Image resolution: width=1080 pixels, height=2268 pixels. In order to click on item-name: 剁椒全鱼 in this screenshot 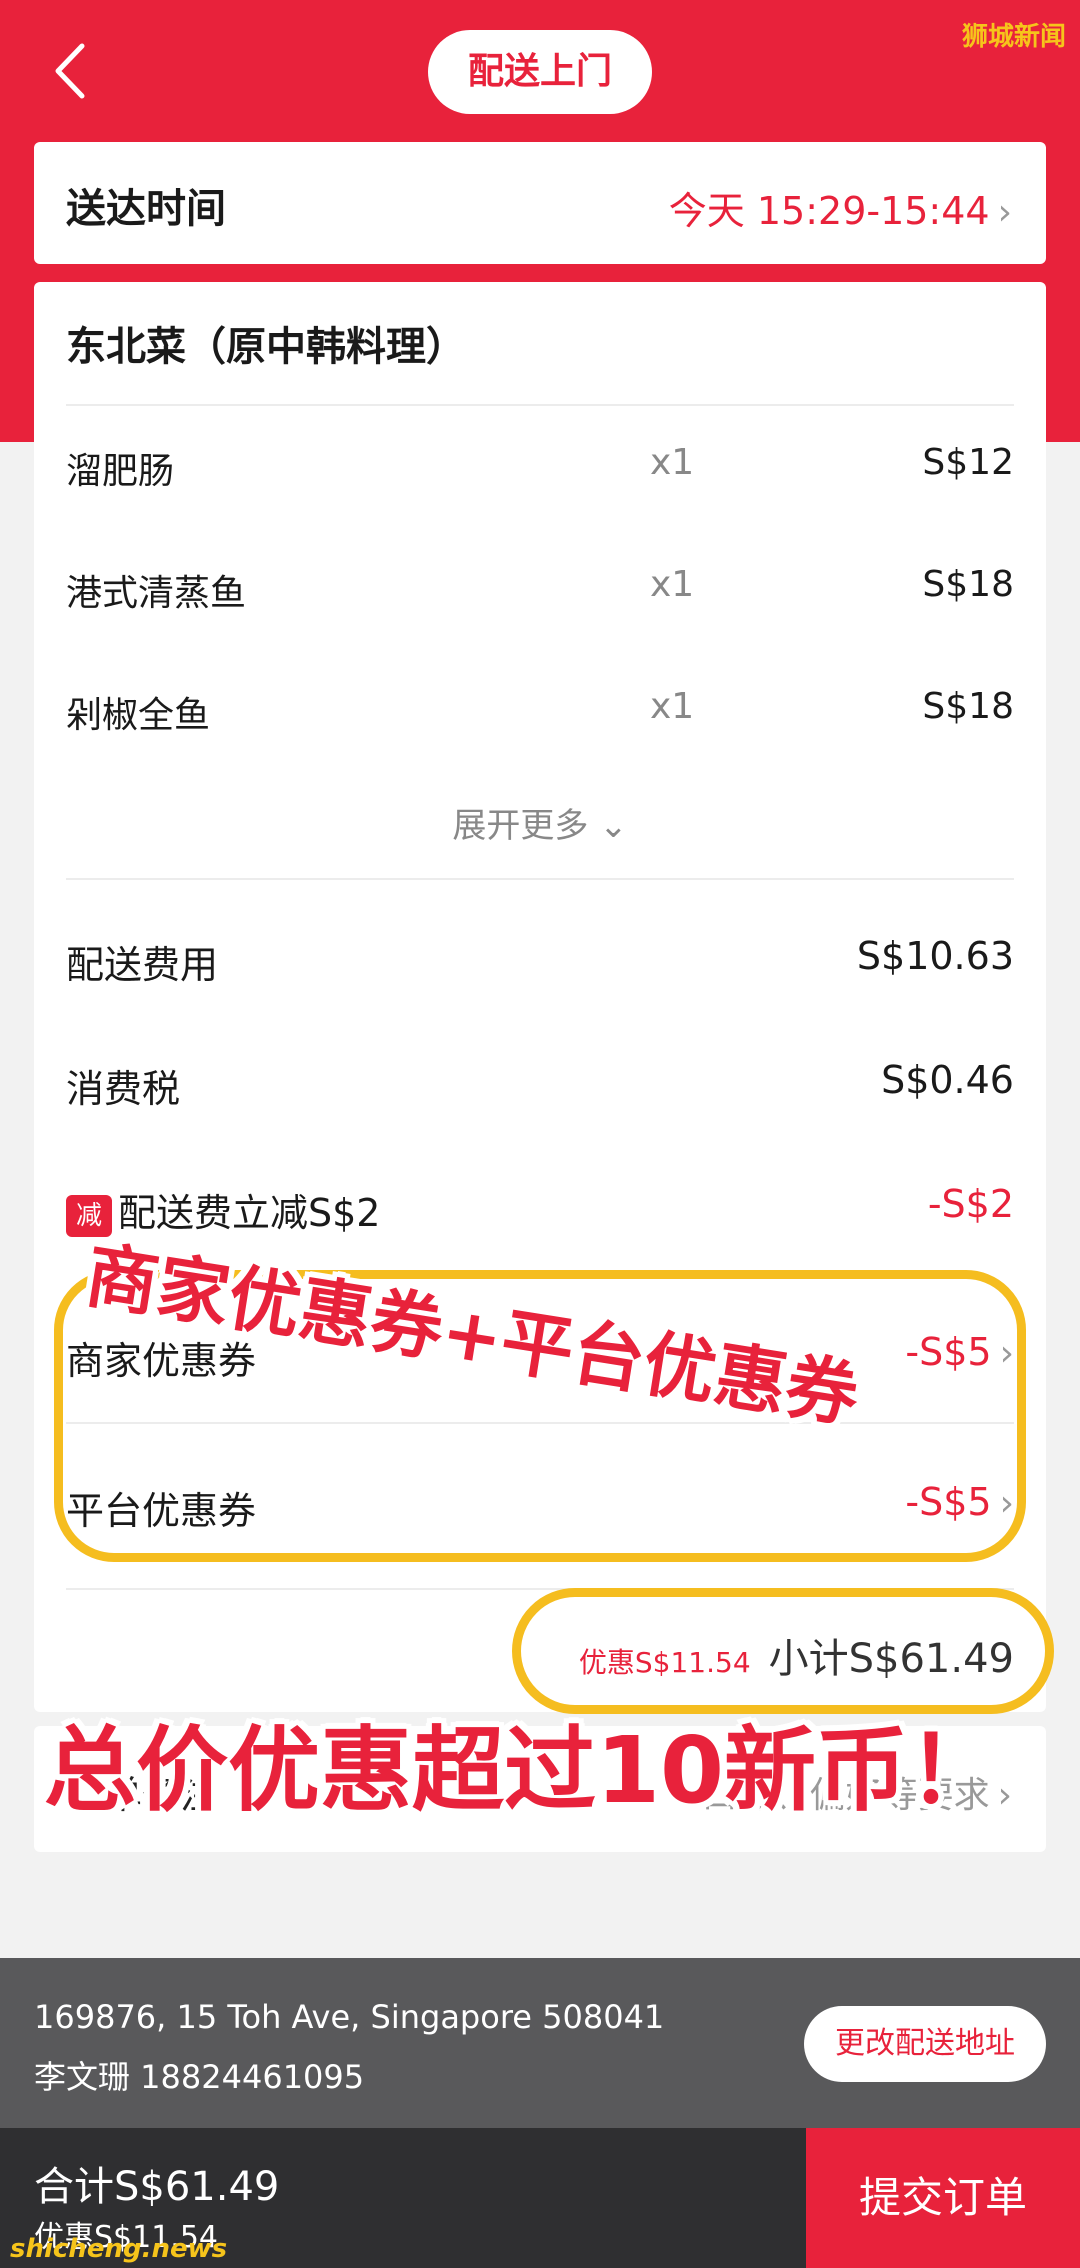, I will do `click(138, 715)`.